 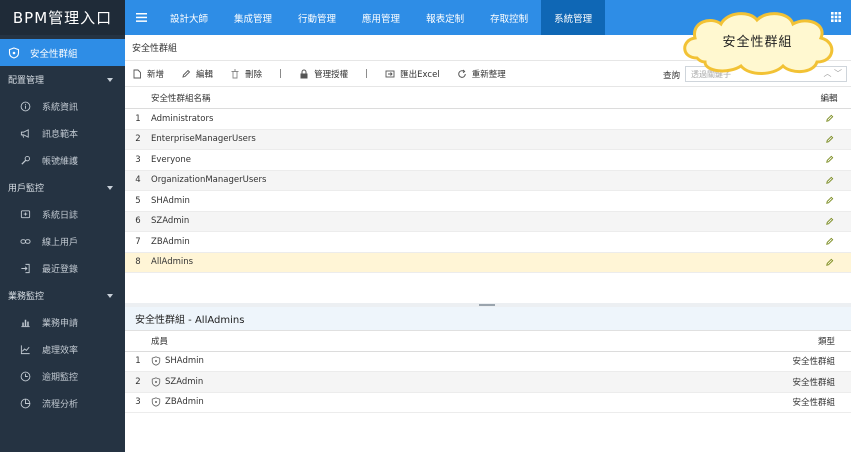 What do you see at coordinates (138, 139) in the screenshot?
I see `row-index: 2` at bounding box center [138, 139].